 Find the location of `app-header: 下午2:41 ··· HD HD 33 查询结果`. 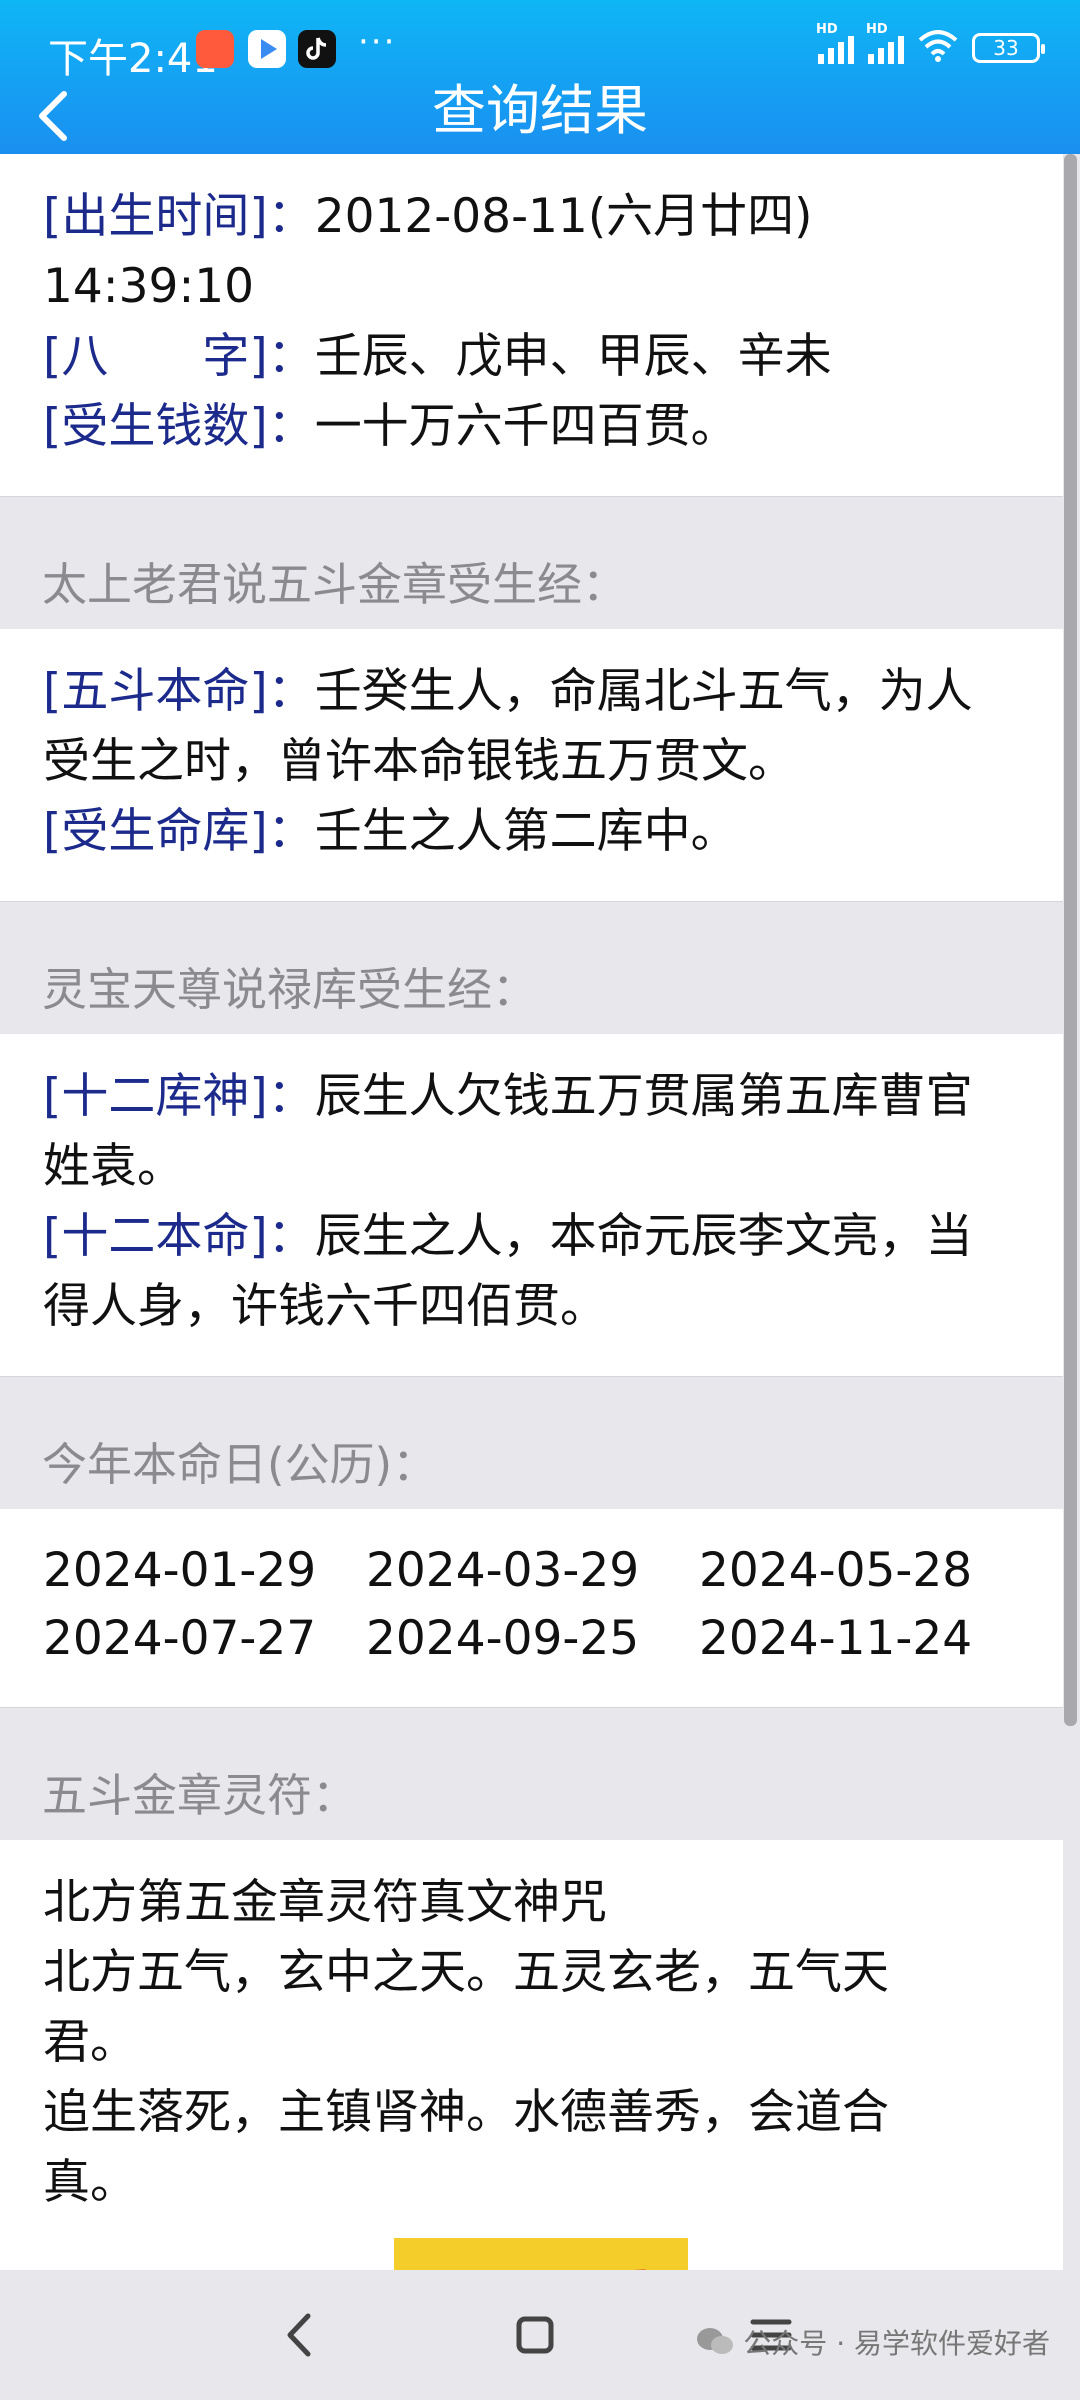

app-header: 下午2:41 ··· HD HD 33 查询结果 is located at coordinates (540, 77).